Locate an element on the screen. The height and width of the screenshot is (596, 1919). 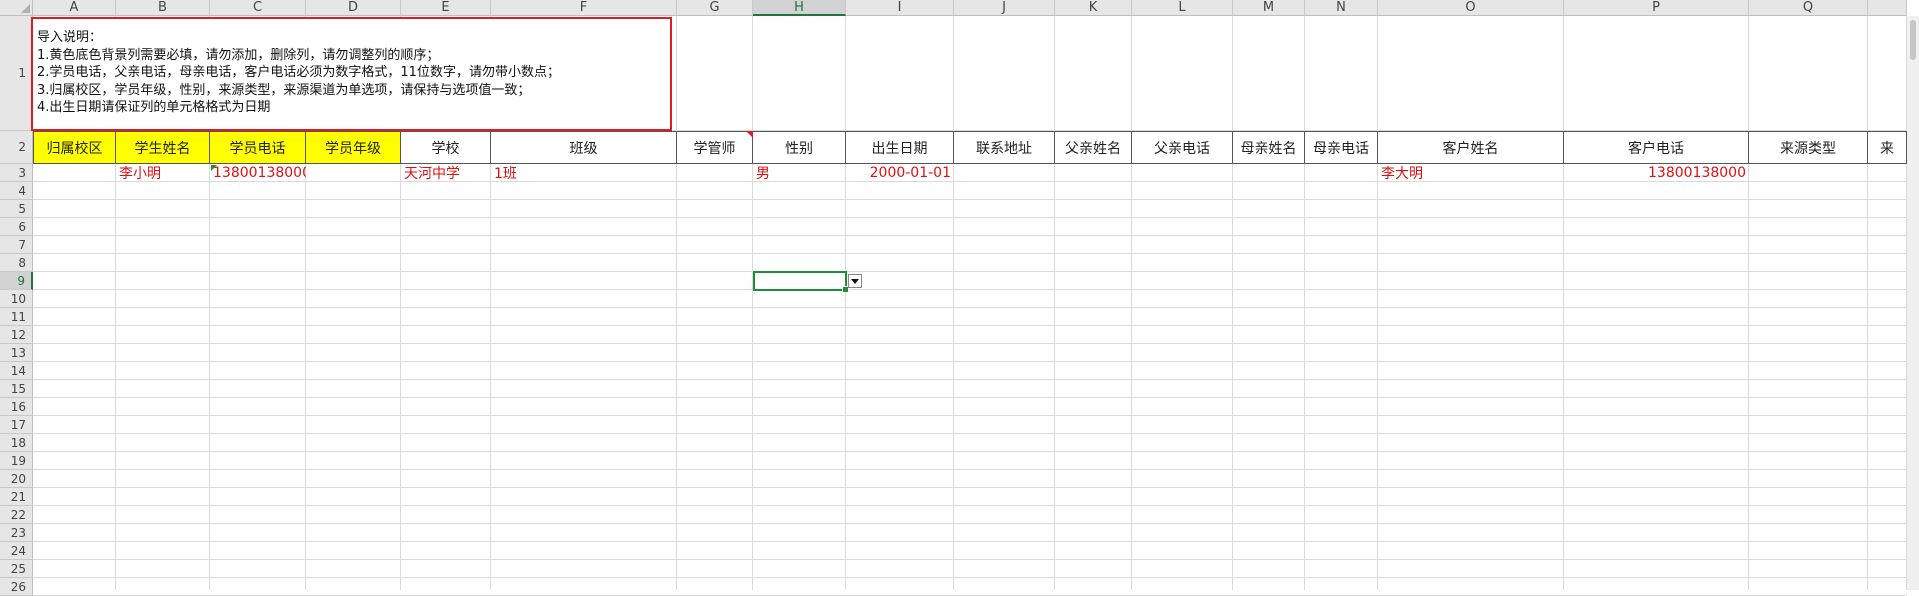
row-header-17: 17 is located at coordinates (16, 425).